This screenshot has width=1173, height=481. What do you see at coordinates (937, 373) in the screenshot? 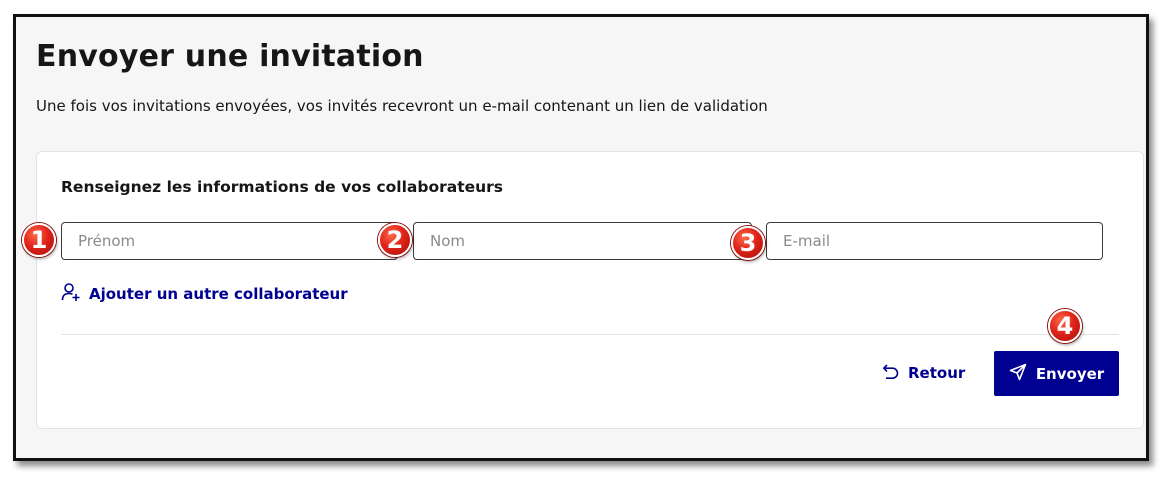
I see `back-label: Retour` at bounding box center [937, 373].